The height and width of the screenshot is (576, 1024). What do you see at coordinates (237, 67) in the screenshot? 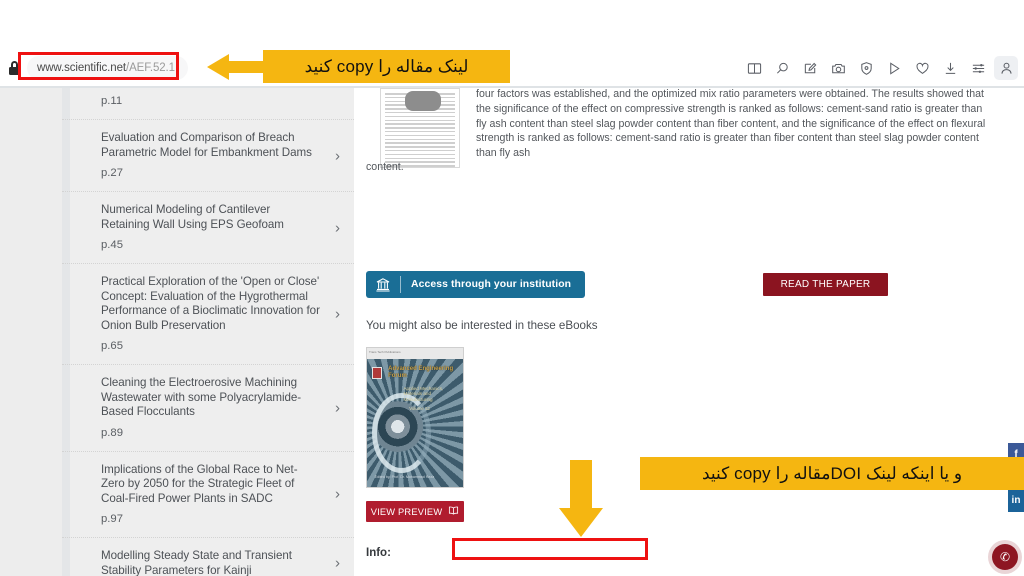
I see `callout-arrow-left-icon` at bounding box center [237, 67].